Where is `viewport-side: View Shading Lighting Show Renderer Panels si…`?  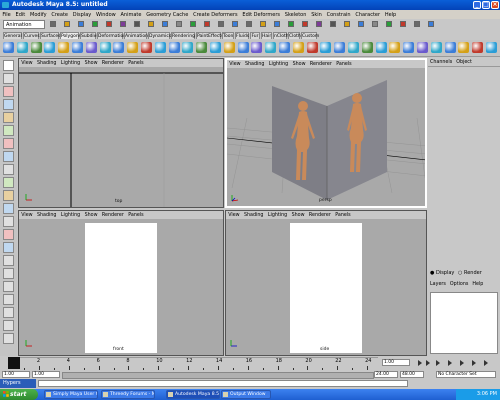
viewport-side: View Shading Lighting Show Renderer Panels si… is located at coordinates (326, 283).